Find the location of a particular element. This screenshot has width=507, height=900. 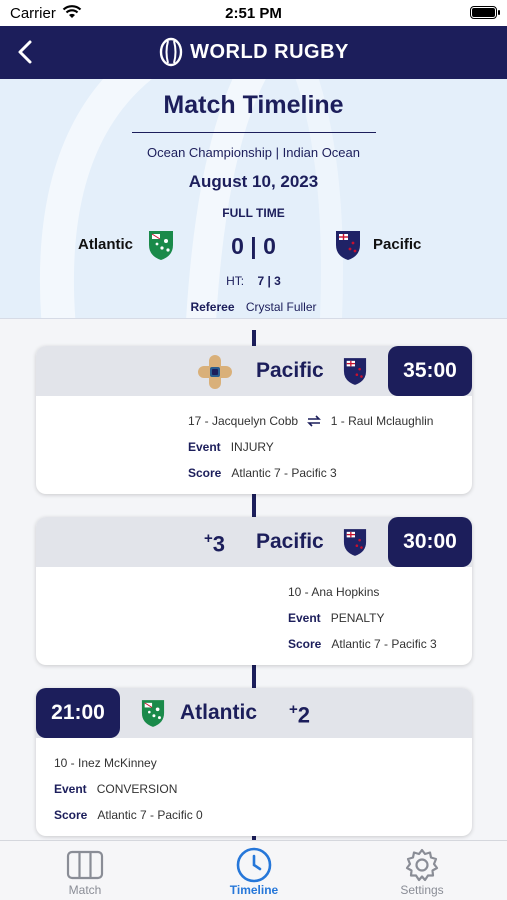

event-type-row: Event INJURY is located at coordinates (310, 447).